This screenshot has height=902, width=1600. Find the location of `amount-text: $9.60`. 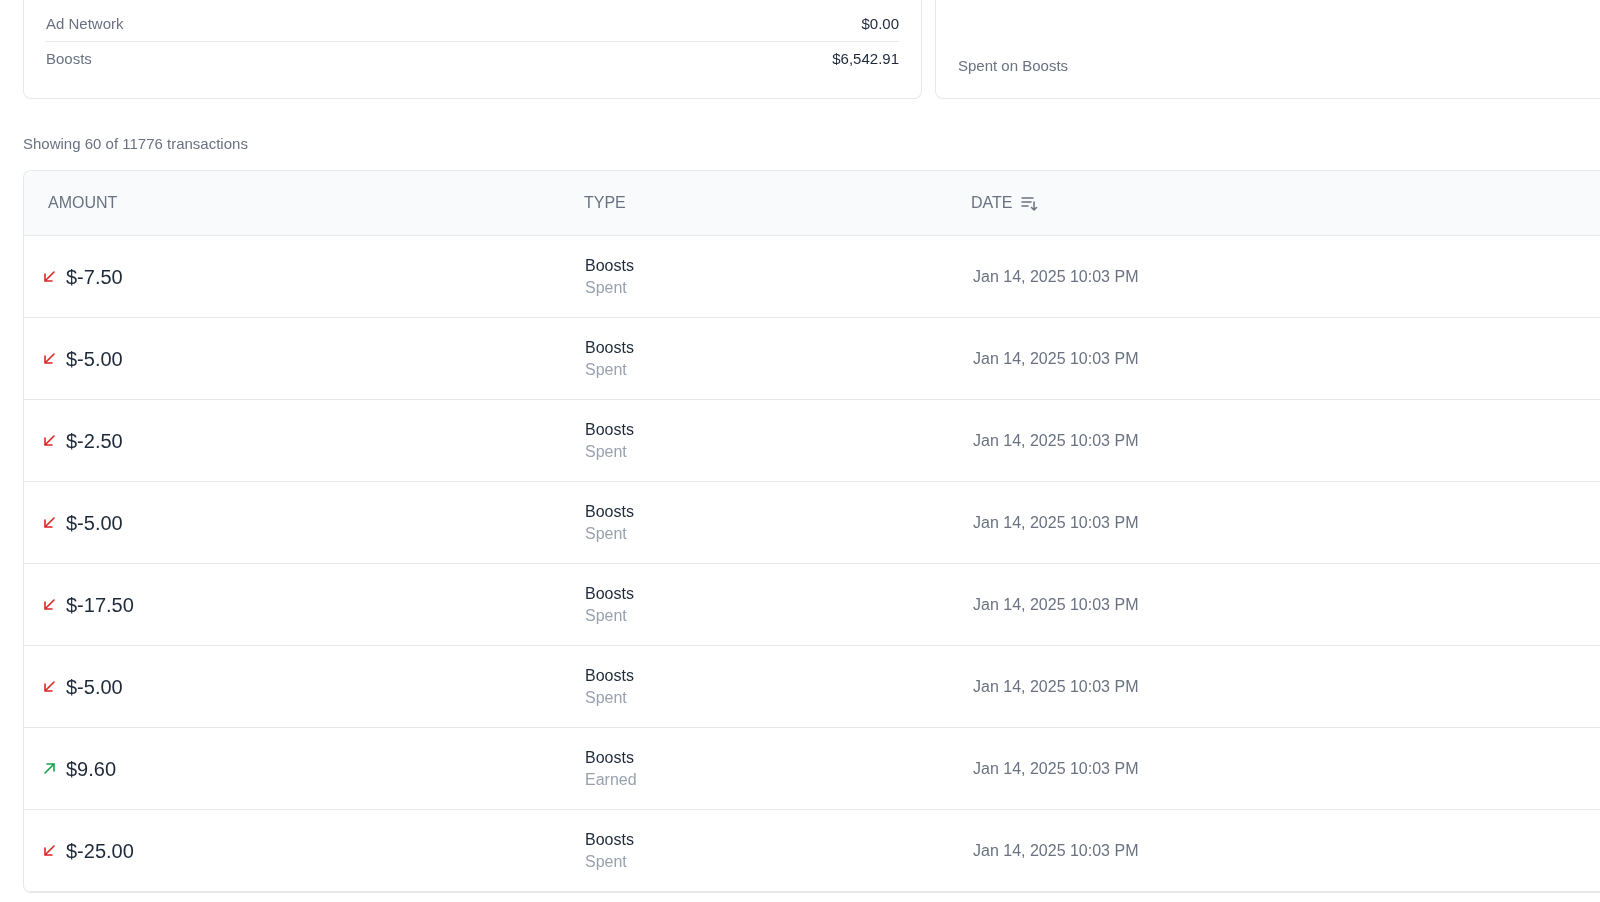

amount-text: $9.60 is located at coordinates (91, 769).